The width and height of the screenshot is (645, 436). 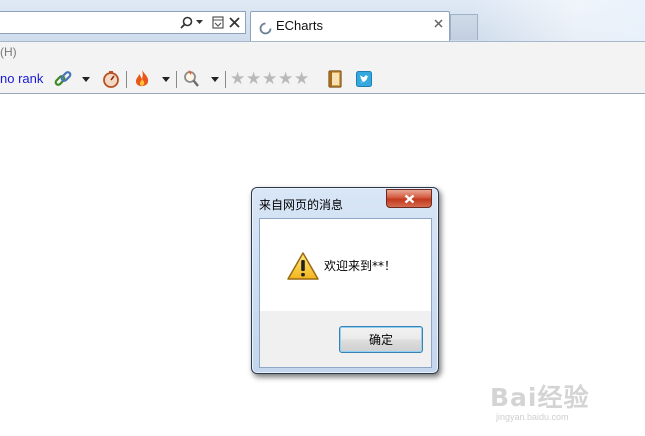 I want to click on title-bar-decoration, so click(x=557, y=20).